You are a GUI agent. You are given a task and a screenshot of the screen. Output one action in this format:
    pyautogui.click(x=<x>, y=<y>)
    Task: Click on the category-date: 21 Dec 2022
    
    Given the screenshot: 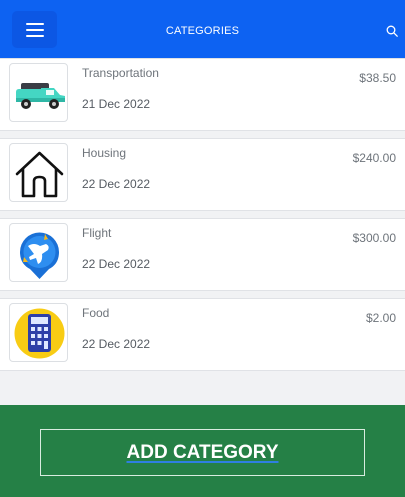 What is the action you would take?
    pyautogui.click(x=116, y=104)
    